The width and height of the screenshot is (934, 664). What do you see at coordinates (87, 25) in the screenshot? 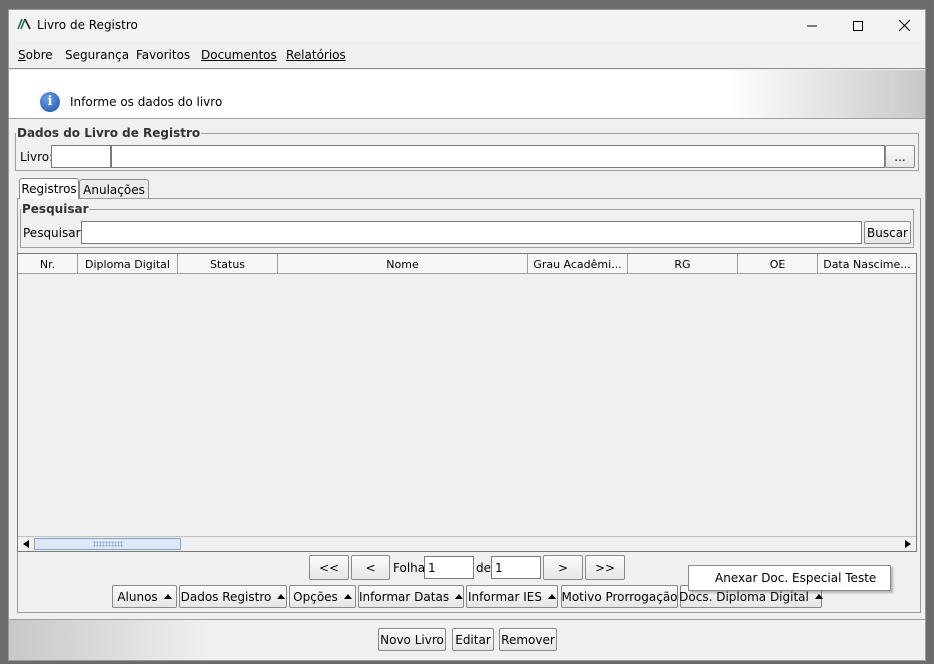
I see `window-title: Livro de Registro` at bounding box center [87, 25].